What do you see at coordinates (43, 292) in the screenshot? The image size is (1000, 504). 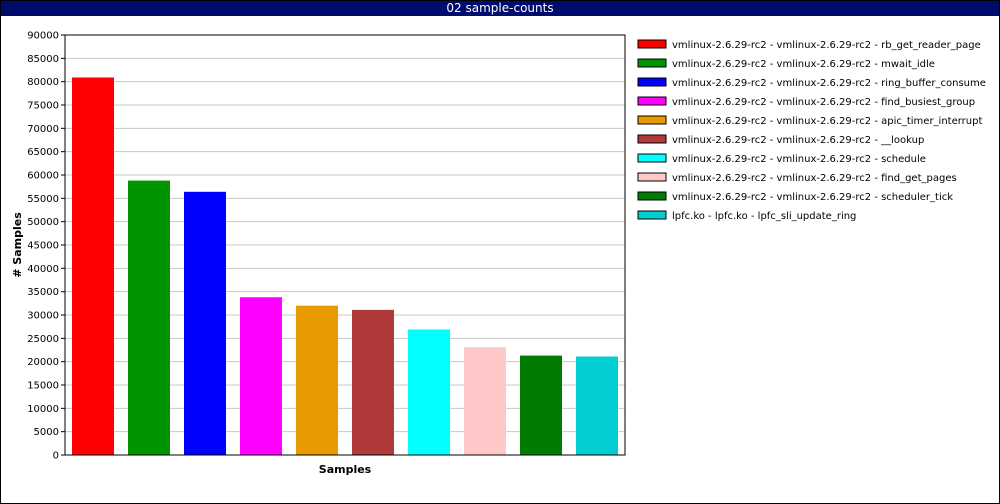 I see `y-tick-label: 35000` at bounding box center [43, 292].